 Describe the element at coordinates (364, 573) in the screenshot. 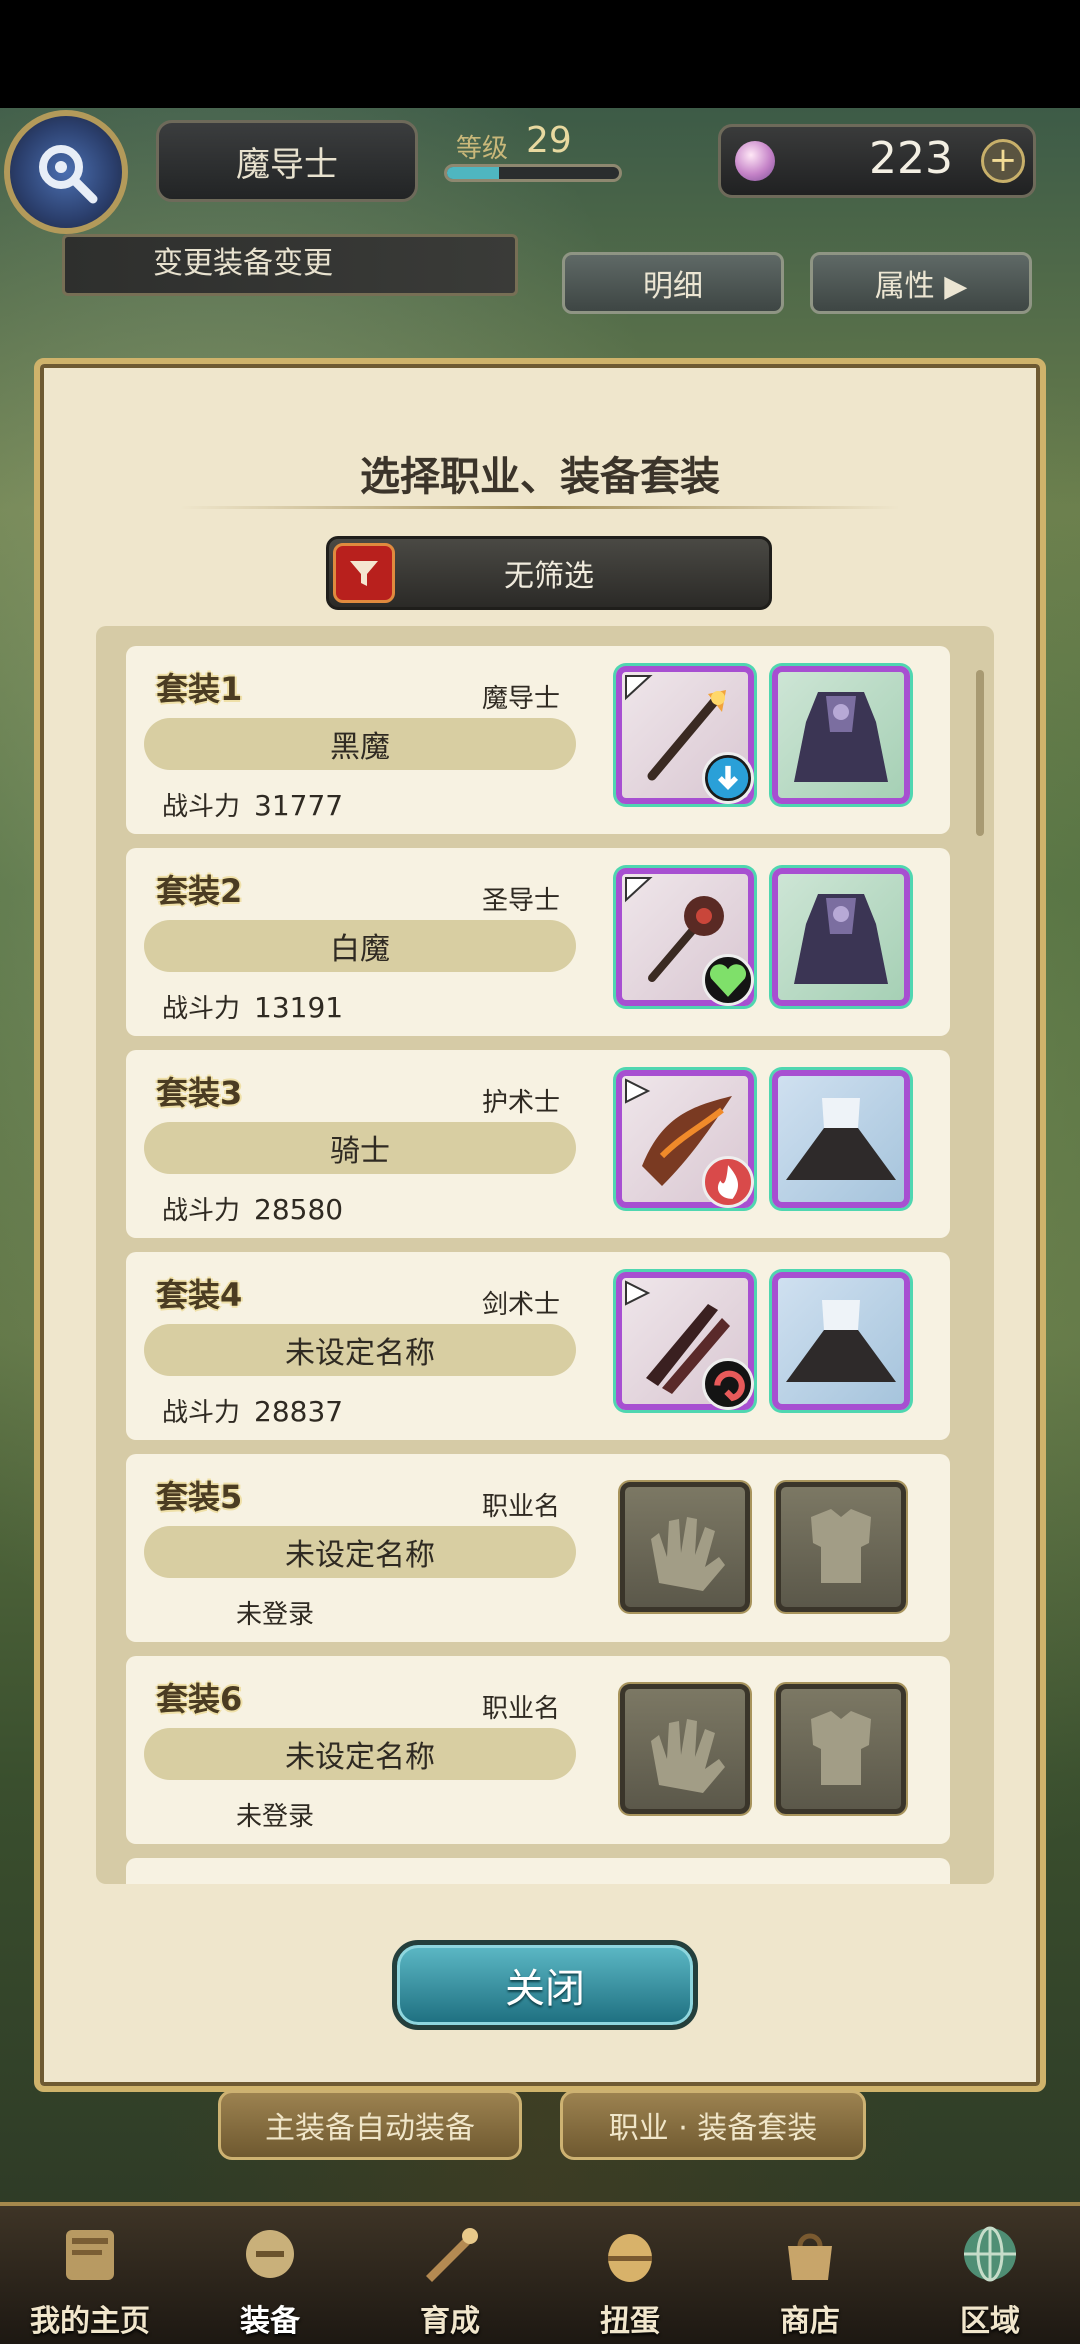

I see `filter-icon` at that location.